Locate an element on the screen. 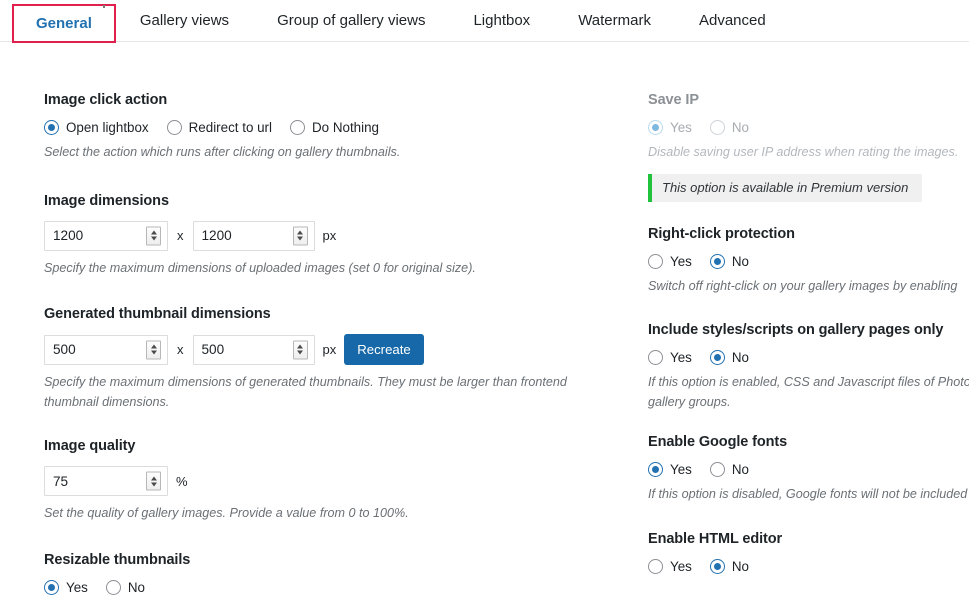 The height and width of the screenshot is (601, 969). radio-include-styles-yes: Yes is located at coordinates (670, 358).